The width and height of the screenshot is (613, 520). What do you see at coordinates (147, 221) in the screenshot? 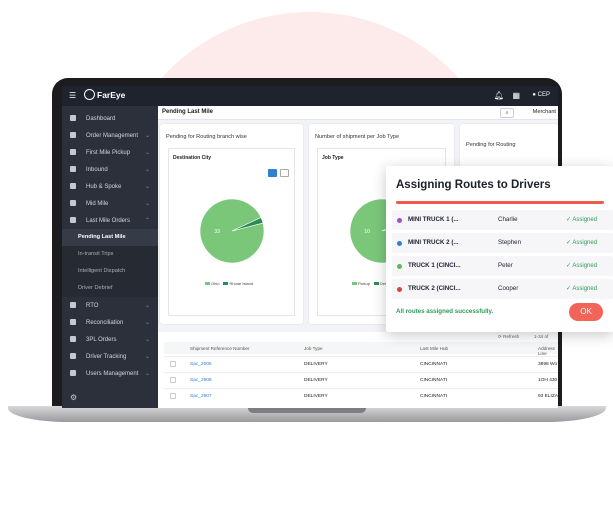
I see `chevron-up-icon: ⌃` at bounding box center [147, 221].